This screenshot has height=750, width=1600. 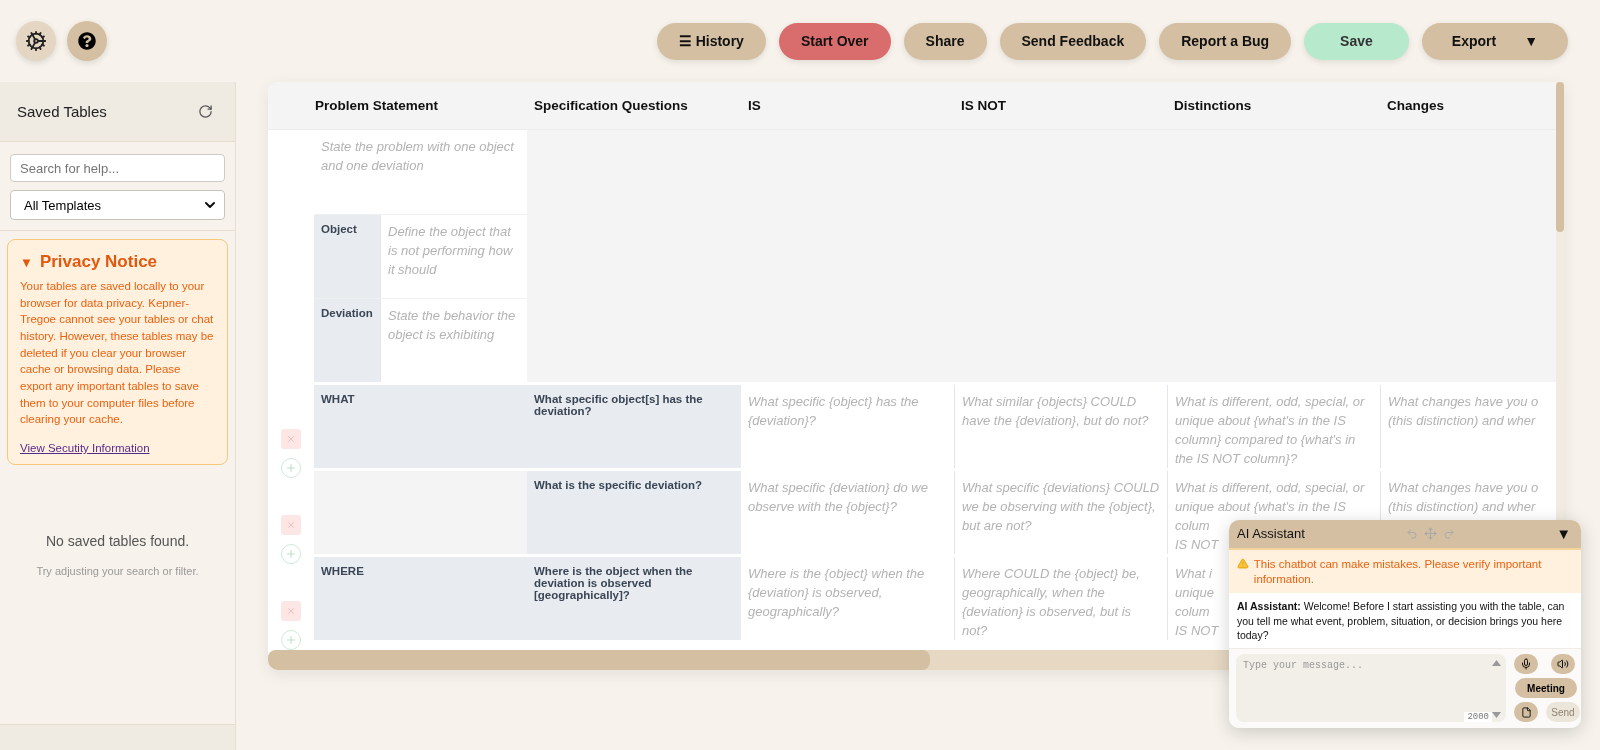 I want to click on toolbar-button: Report a Bug, so click(x=1225, y=41).